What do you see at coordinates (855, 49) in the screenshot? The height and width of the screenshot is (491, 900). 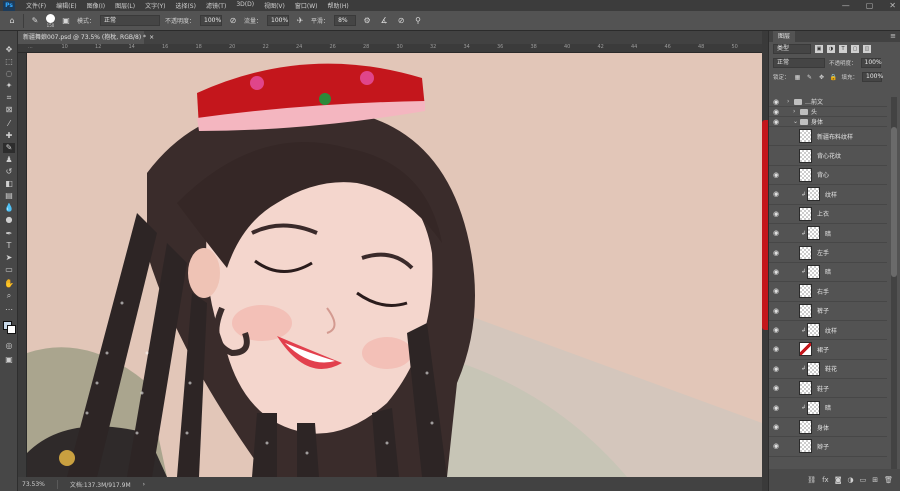 I see `shape-filter-icon: ▢` at bounding box center [855, 49].